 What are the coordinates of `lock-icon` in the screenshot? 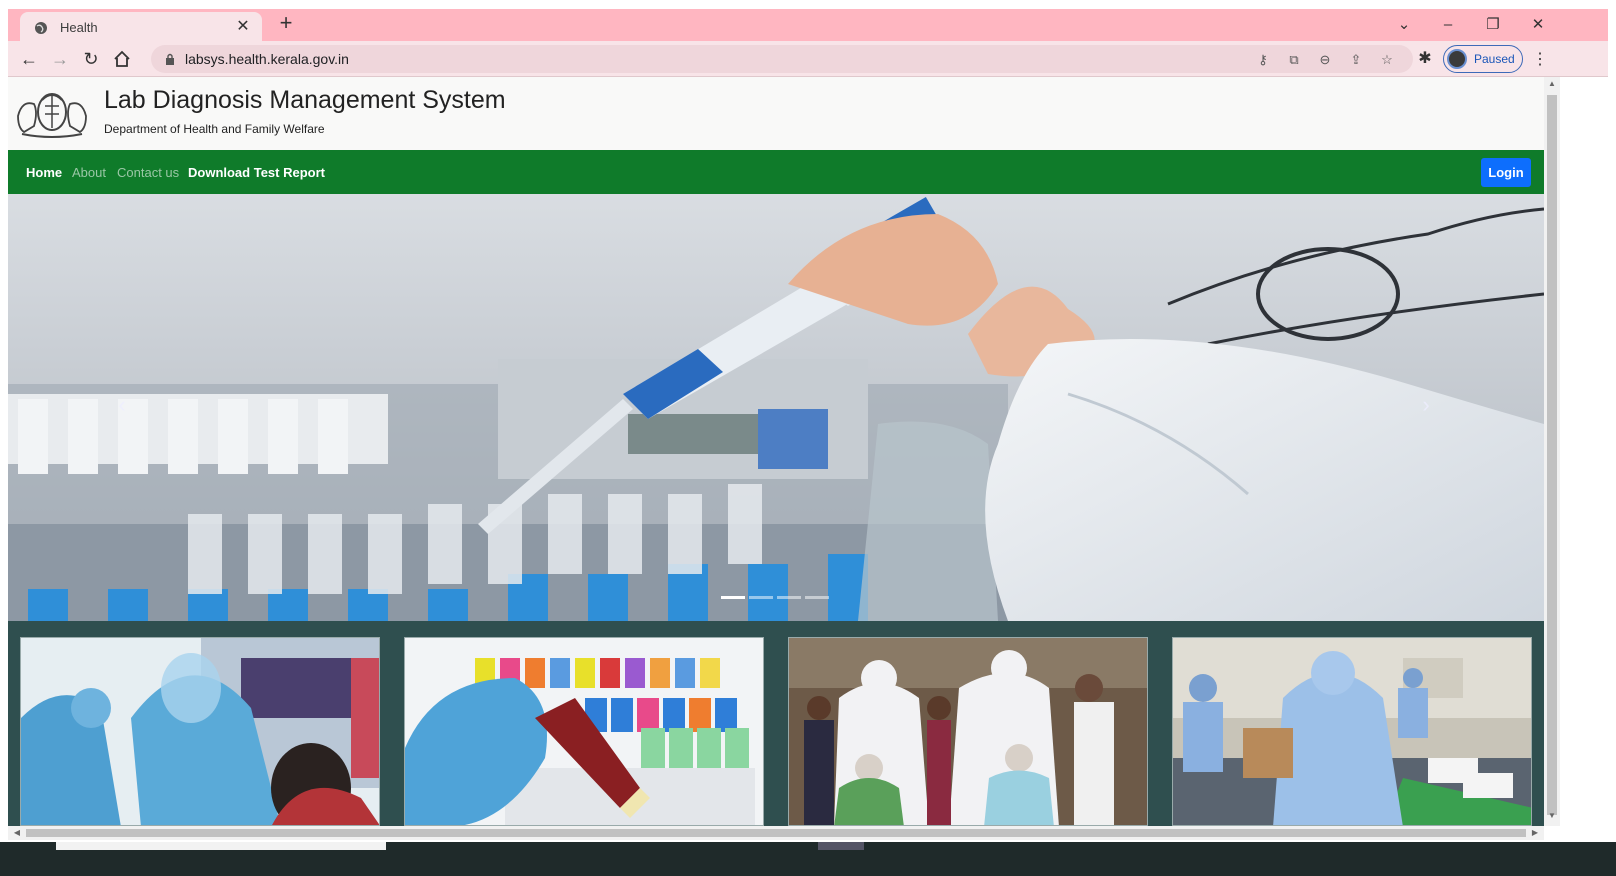 It's located at (170, 59).